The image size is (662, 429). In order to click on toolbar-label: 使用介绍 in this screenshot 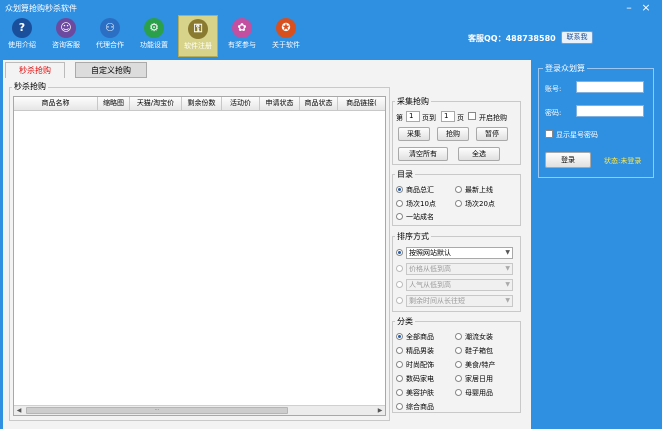, I will do `click(22, 45)`.